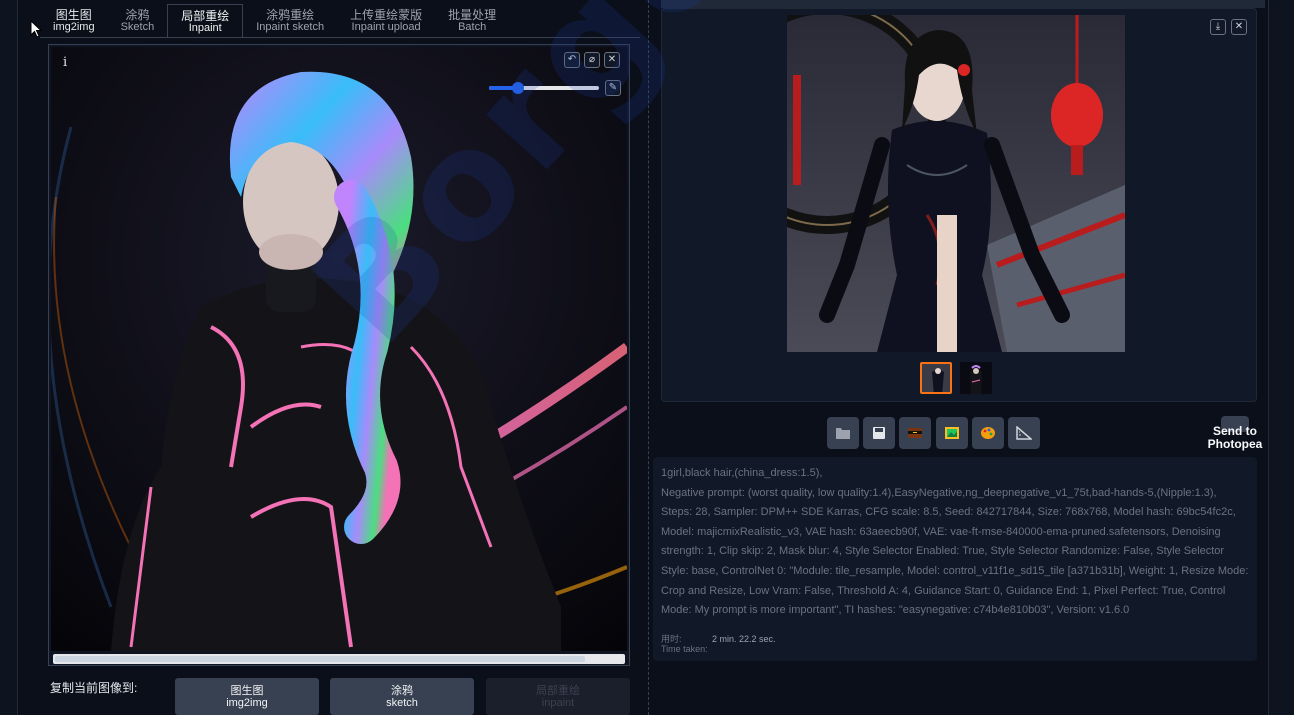 The width and height of the screenshot is (1294, 715). What do you see at coordinates (137, 15) in the screenshot?
I see `tab-label-zh: 涂鸦` at bounding box center [137, 15].